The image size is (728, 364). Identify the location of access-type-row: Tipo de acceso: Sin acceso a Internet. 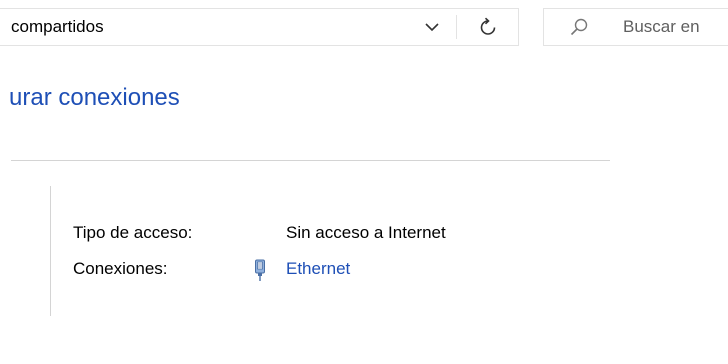
(330, 233).